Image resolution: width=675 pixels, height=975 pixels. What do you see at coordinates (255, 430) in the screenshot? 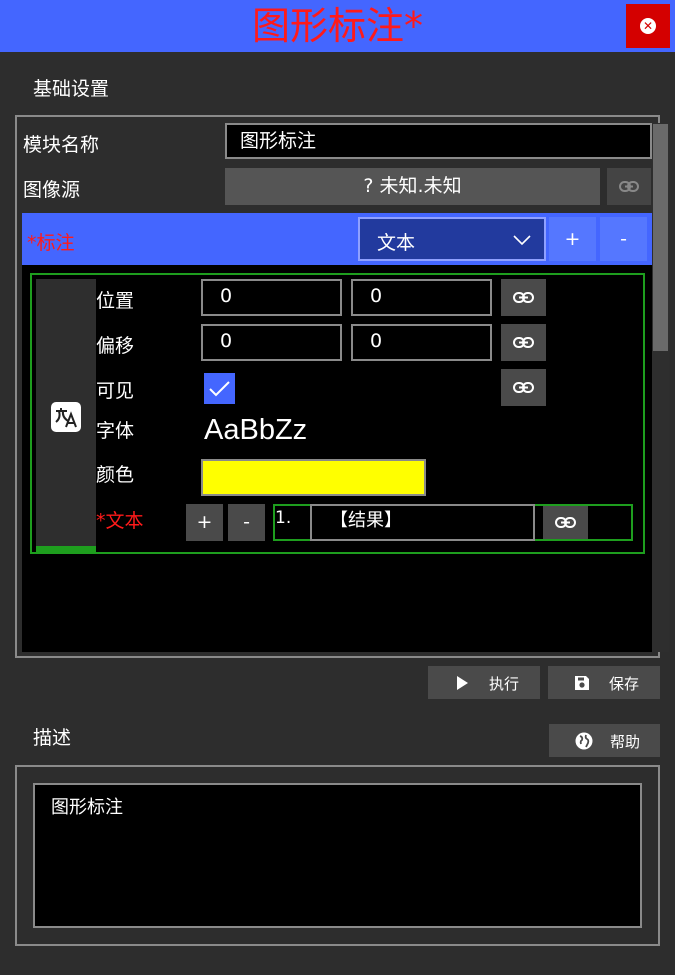
I see `font-preview: AaBbZz` at bounding box center [255, 430].